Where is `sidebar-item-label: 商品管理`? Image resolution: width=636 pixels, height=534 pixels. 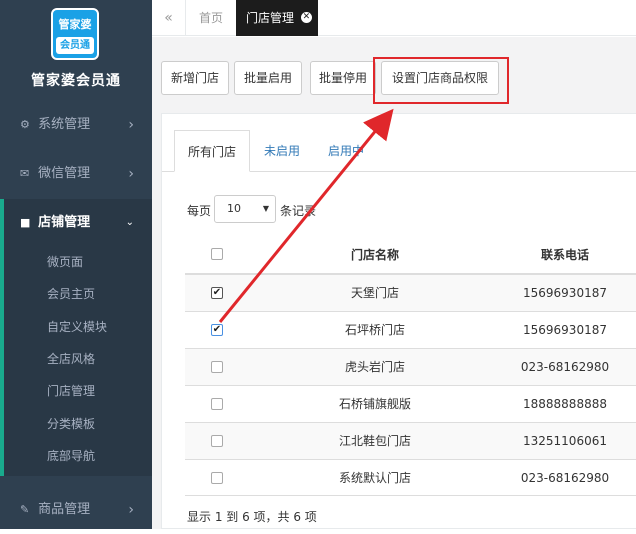
sidebar-item-label: 商品管理 is located at coordinates (64, 509).